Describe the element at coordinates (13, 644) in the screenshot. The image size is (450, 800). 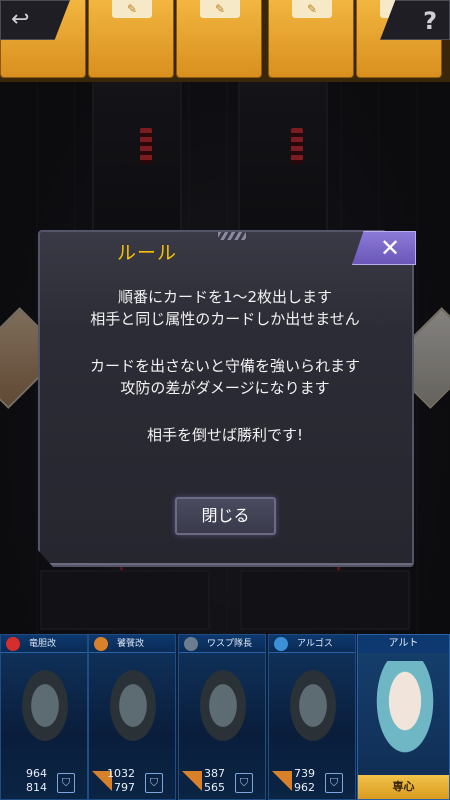
I see `fire-attribute-icon` at that location.